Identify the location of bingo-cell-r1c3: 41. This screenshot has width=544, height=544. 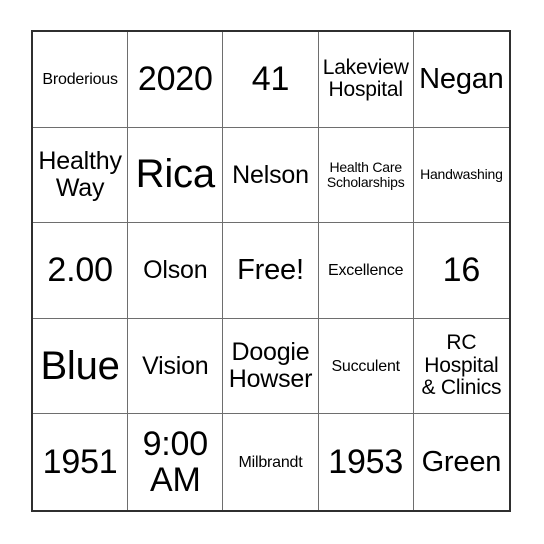
(271, 80).